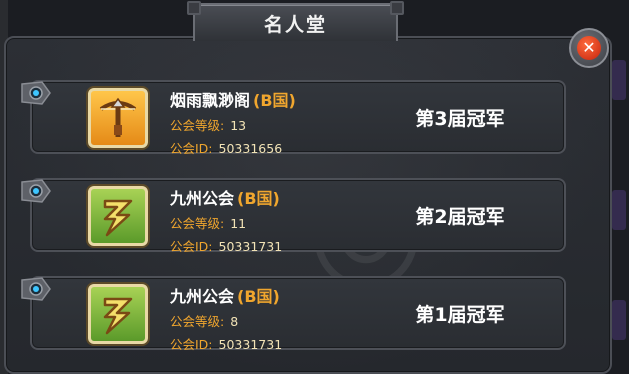 The width and height of the screenshot is (629, 374). I want to click on guild-level-line: 公会等级: 13, so click(233, 124).